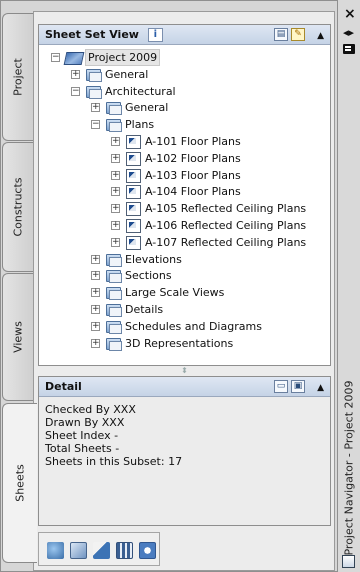 The image size is (360, 572). I want to click on tab-sheets: Sheets, so click(19, 483).